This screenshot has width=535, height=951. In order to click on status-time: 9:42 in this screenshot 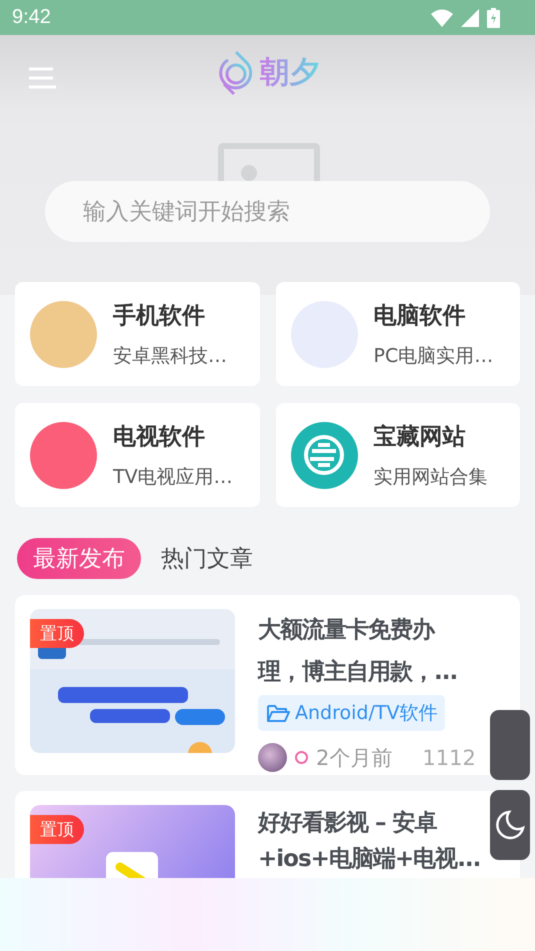, I will do `click(31, 17)`.